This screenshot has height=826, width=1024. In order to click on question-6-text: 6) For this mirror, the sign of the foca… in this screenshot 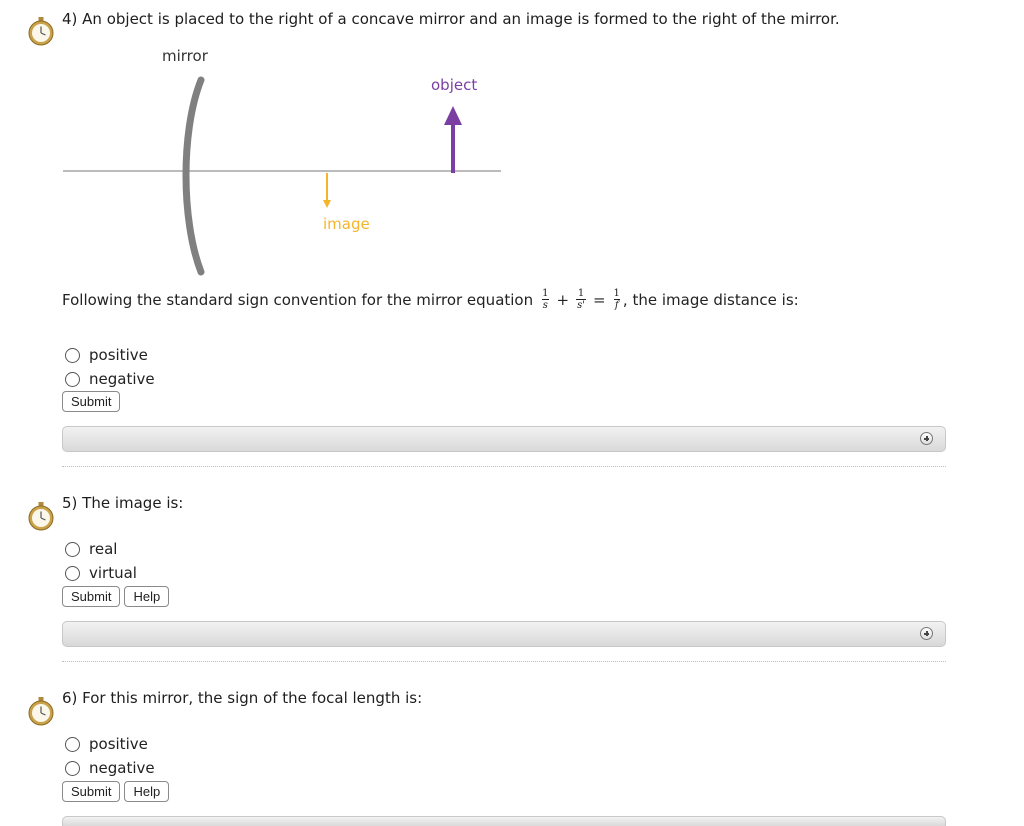, I will do `click(242, 698)`.